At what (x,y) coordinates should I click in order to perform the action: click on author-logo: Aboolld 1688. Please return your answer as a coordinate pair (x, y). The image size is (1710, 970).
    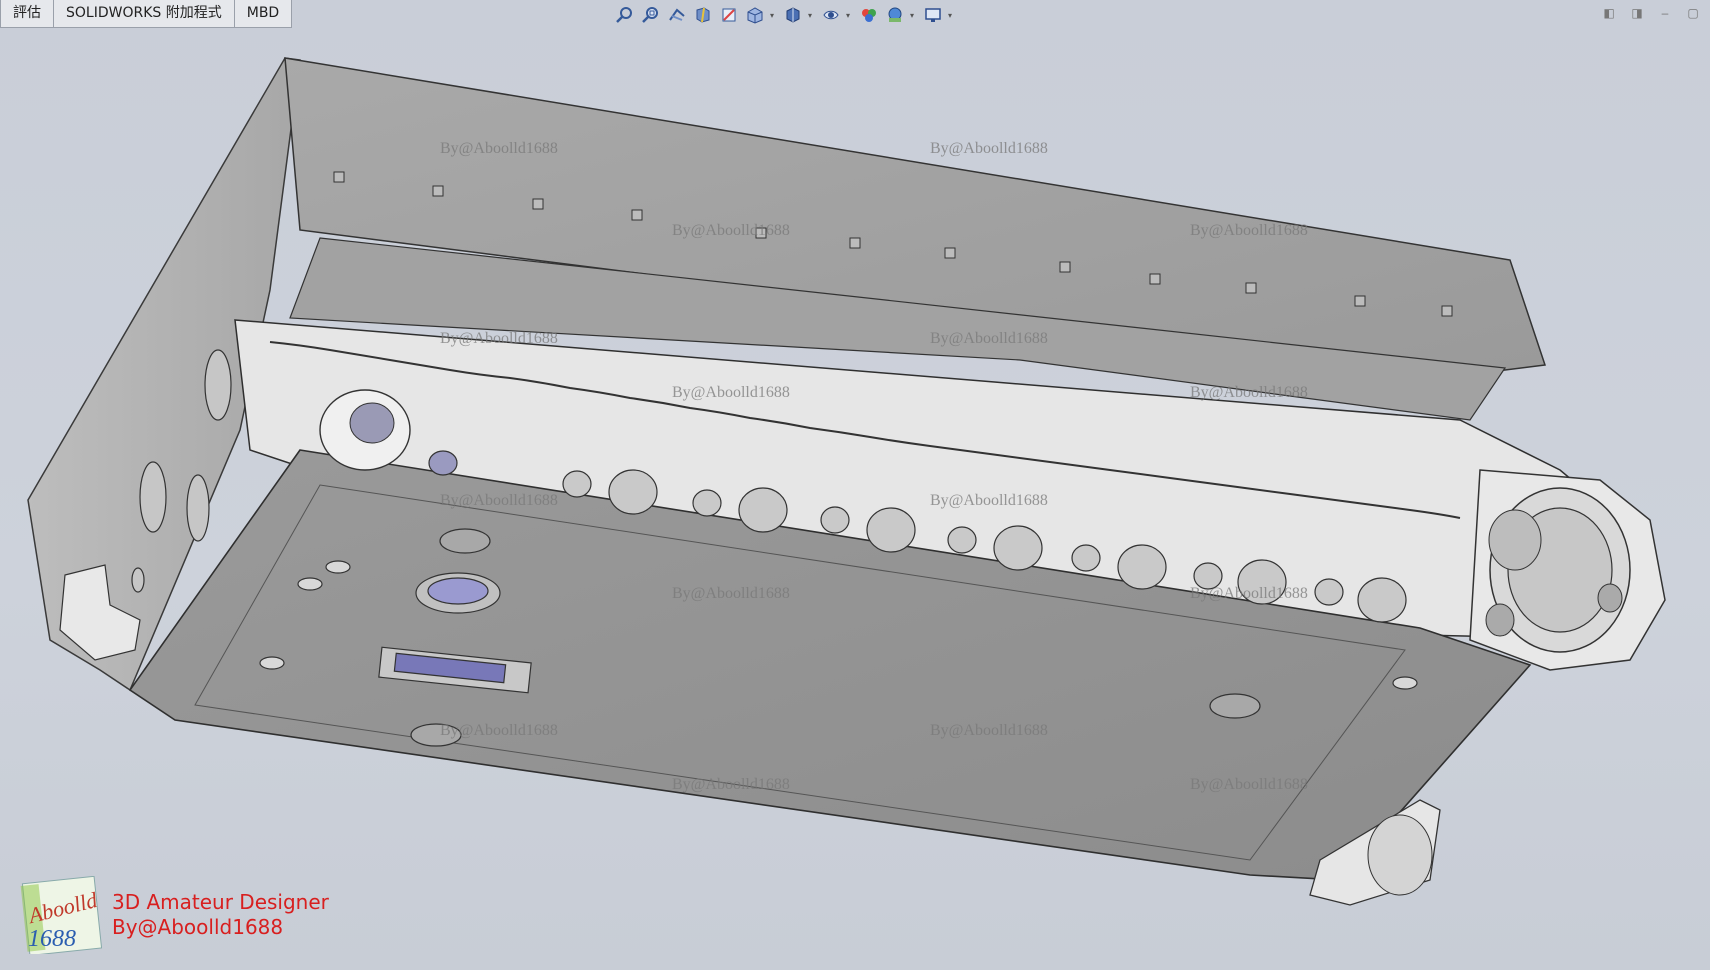
    Looking at the image, I should click on (61, 916).